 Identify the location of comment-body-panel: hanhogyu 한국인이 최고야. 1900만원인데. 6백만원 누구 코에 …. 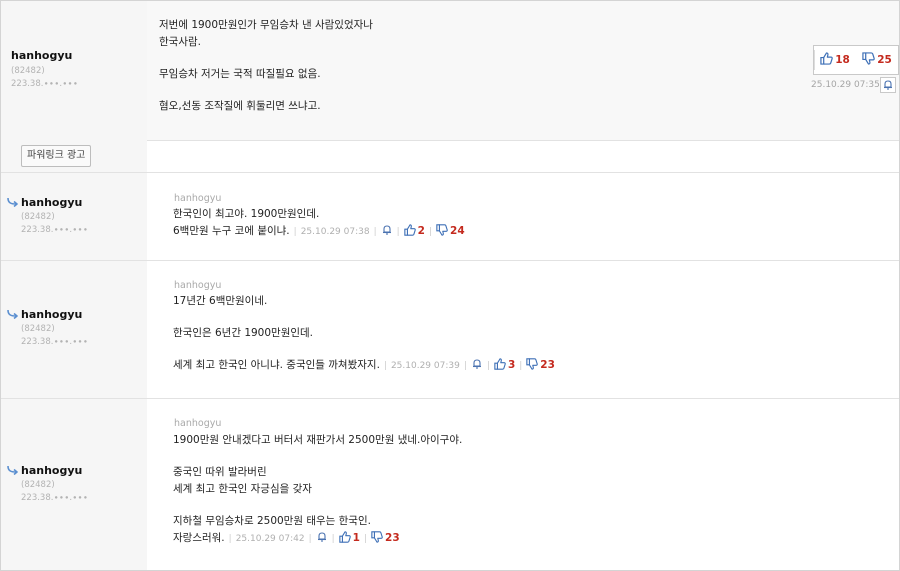
(523, 216).